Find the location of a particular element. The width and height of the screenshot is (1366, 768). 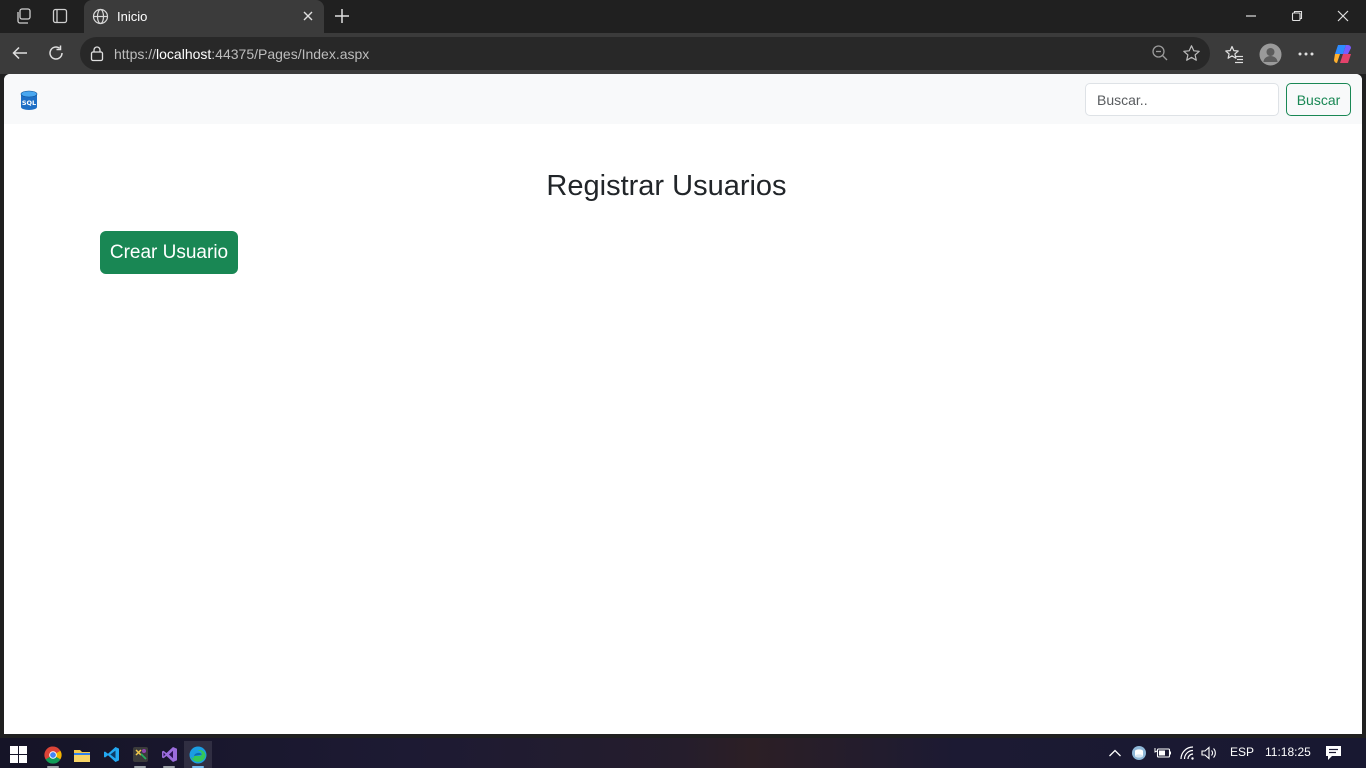

refresh-icon is located at coordinates (56, 53).